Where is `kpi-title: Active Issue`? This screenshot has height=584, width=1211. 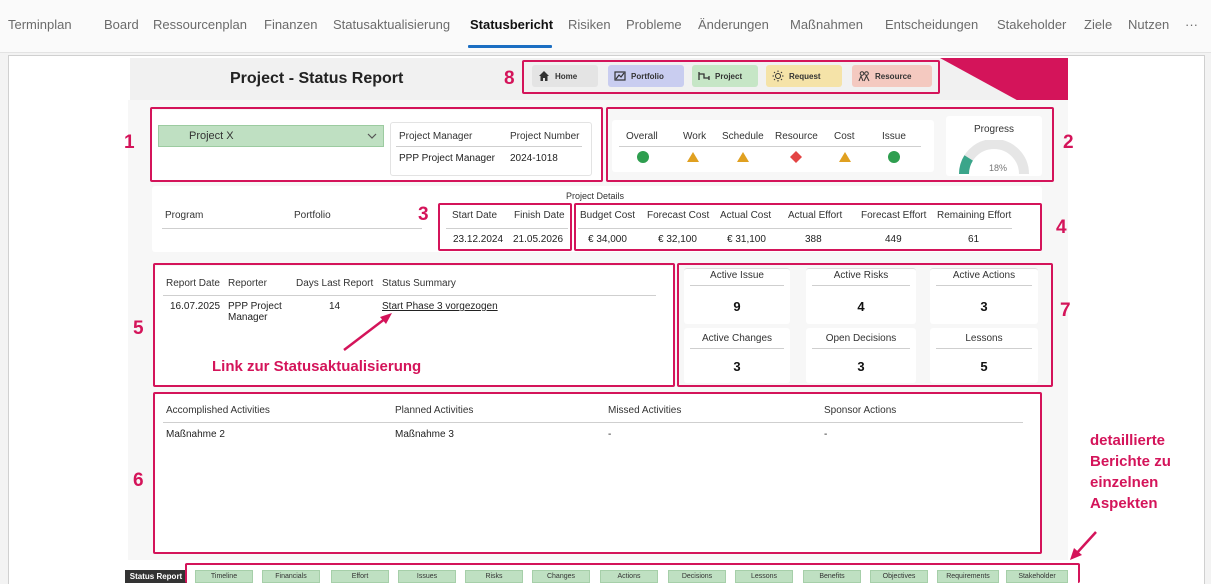 kpi-title: Active Issue is located at coordinates (737, 275).